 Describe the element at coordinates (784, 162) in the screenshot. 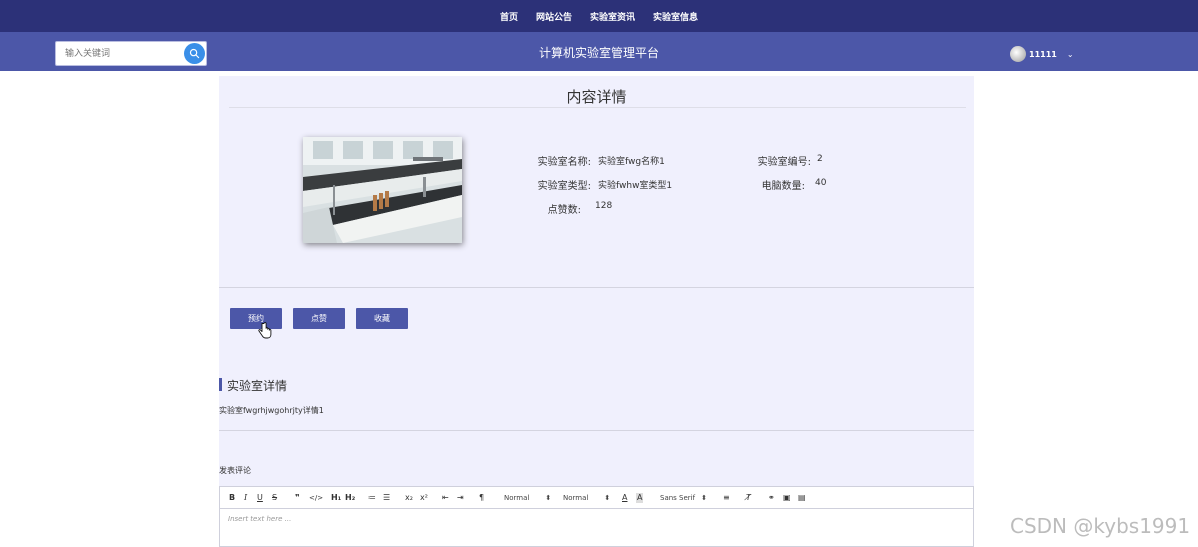

I see `lab-number-label: 实验室编号:` at that location.